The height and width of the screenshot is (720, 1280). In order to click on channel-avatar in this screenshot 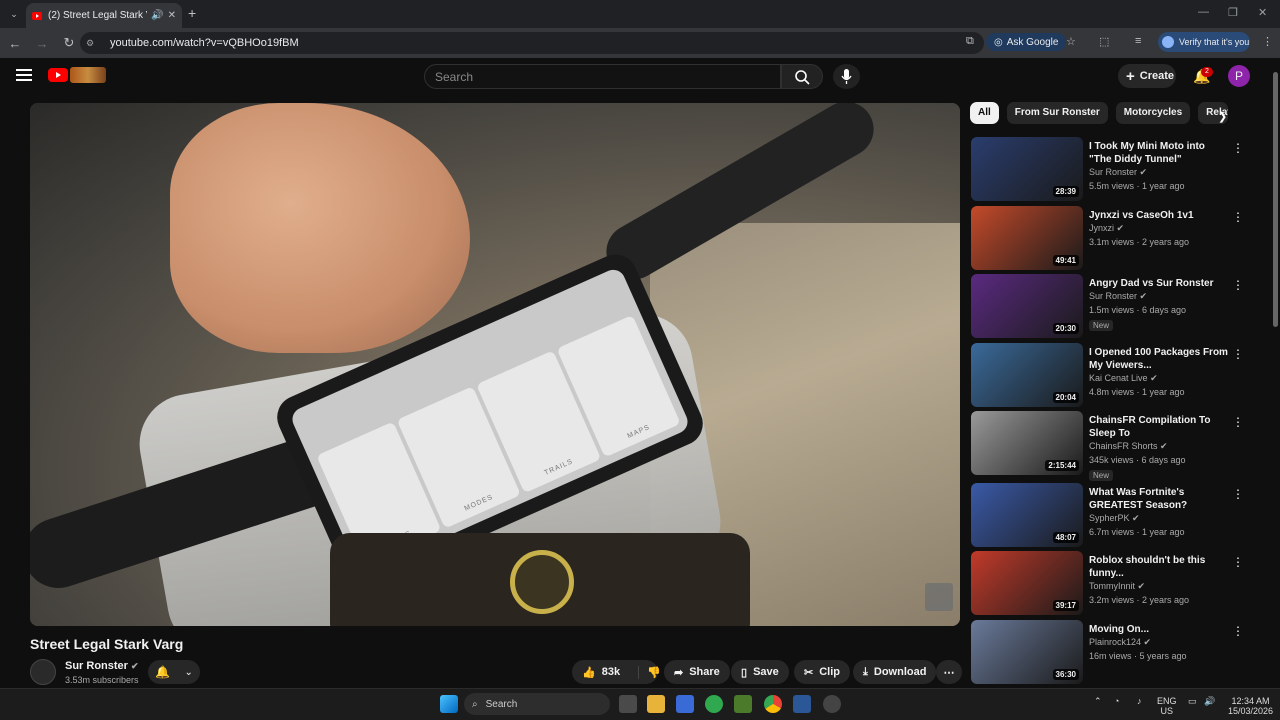, I will do `click(43, 672)`.